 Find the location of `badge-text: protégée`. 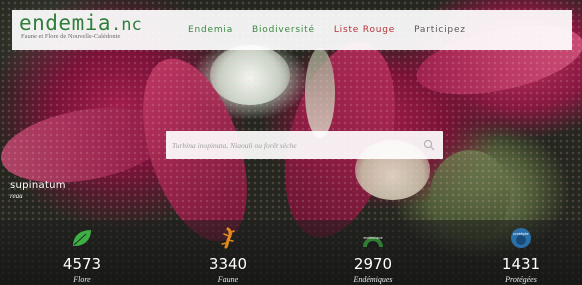

badge-text: protégée is located at coordinates (520, 234).